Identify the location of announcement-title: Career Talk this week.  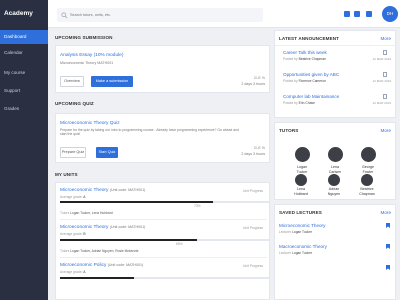
(305, 52).